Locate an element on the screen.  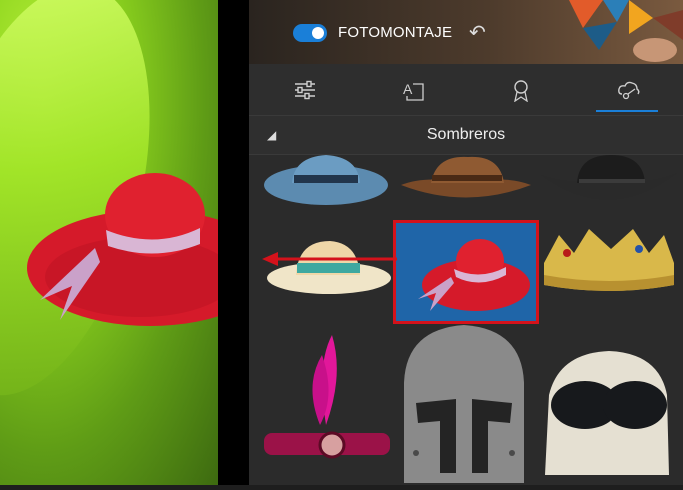
aviator-helmet-goggles-image is located at coordinates (607, 413).